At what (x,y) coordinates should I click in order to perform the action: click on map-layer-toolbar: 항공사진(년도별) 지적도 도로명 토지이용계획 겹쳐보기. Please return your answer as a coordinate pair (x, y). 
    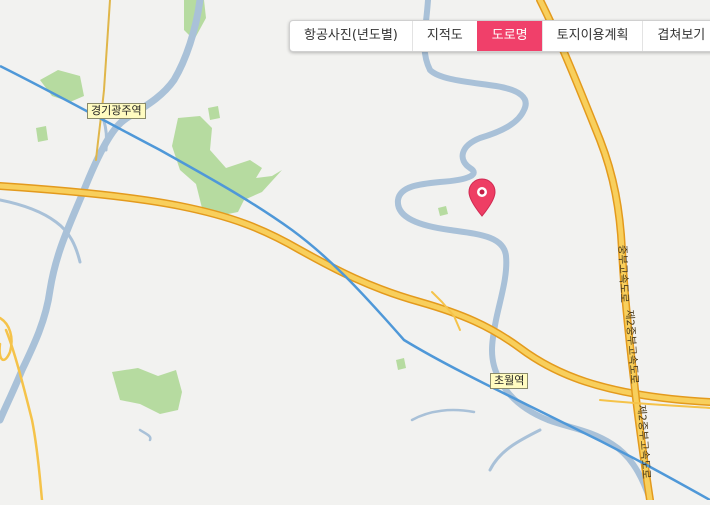
    Looking at the image, I should click on (499, 36).